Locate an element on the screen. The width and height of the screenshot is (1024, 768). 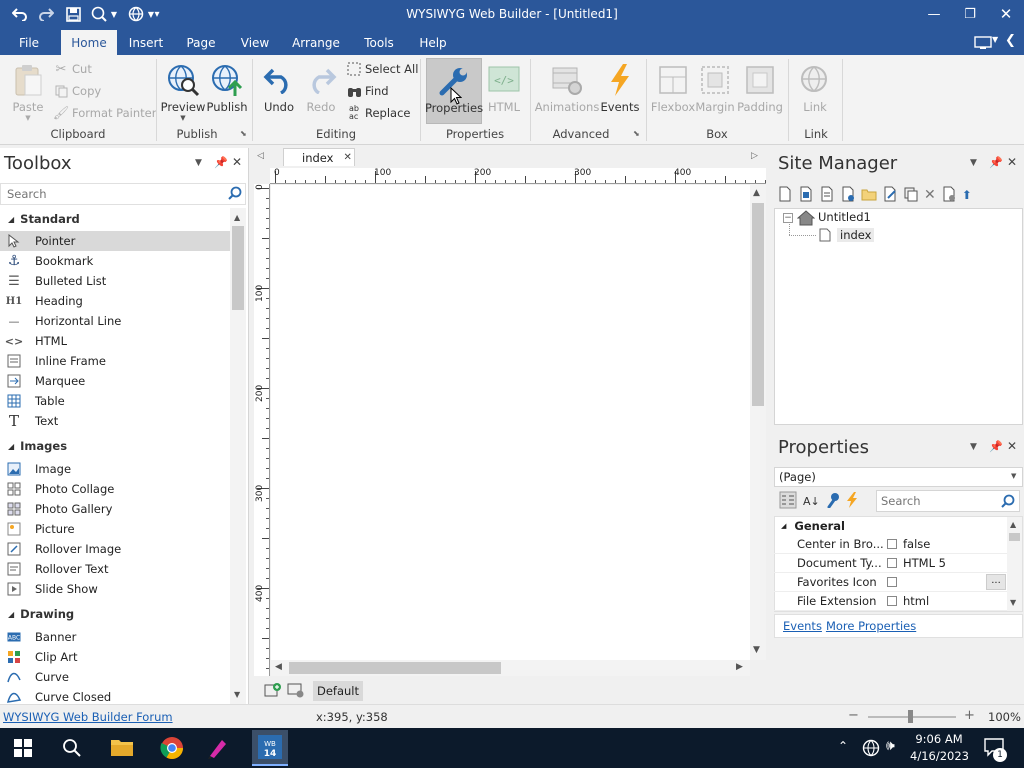
layer-default-tab: Default is located at coordinates (338, 691).